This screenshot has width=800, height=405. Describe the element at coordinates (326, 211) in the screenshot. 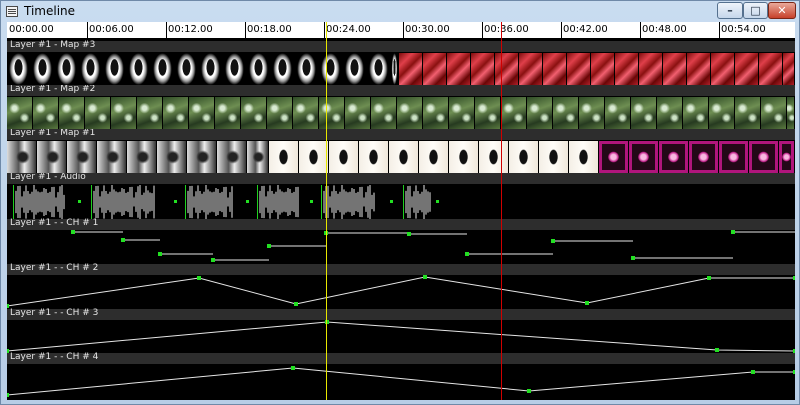

I see `current-time-cursor` at that location.